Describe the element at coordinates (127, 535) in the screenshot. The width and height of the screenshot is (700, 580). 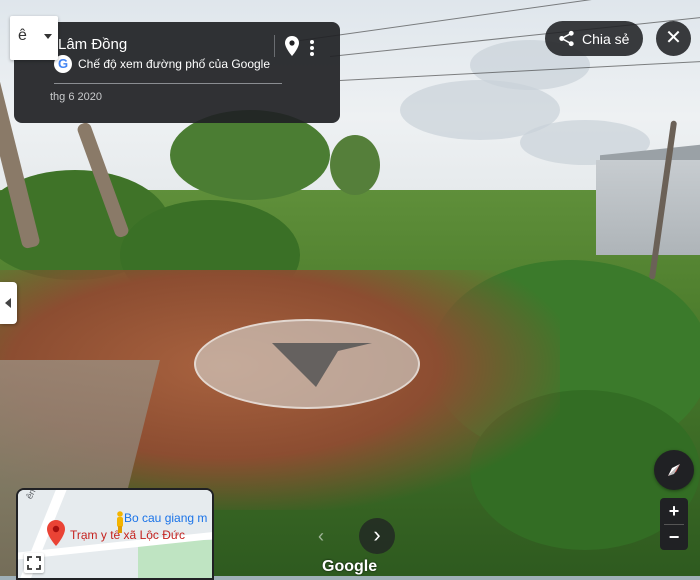
I see `place-label-health-station: Trạm y tế xã Lộc Đức` at that location.